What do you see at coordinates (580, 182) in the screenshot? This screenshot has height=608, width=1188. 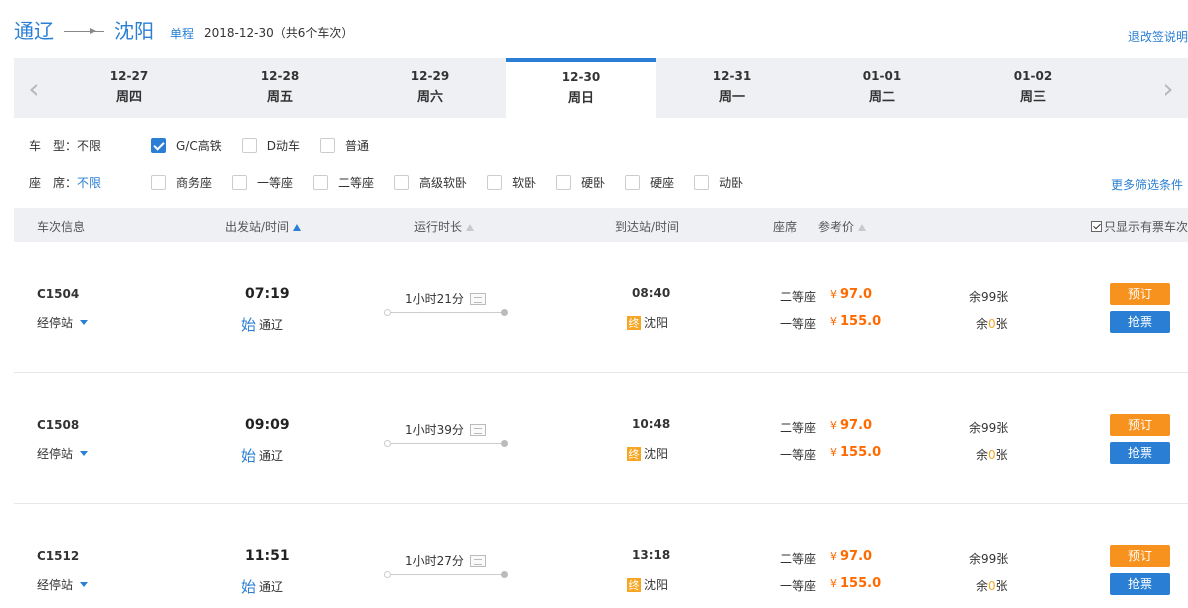 I see `filter-seat-option: 硬卧` at bounding box center [580, 182].